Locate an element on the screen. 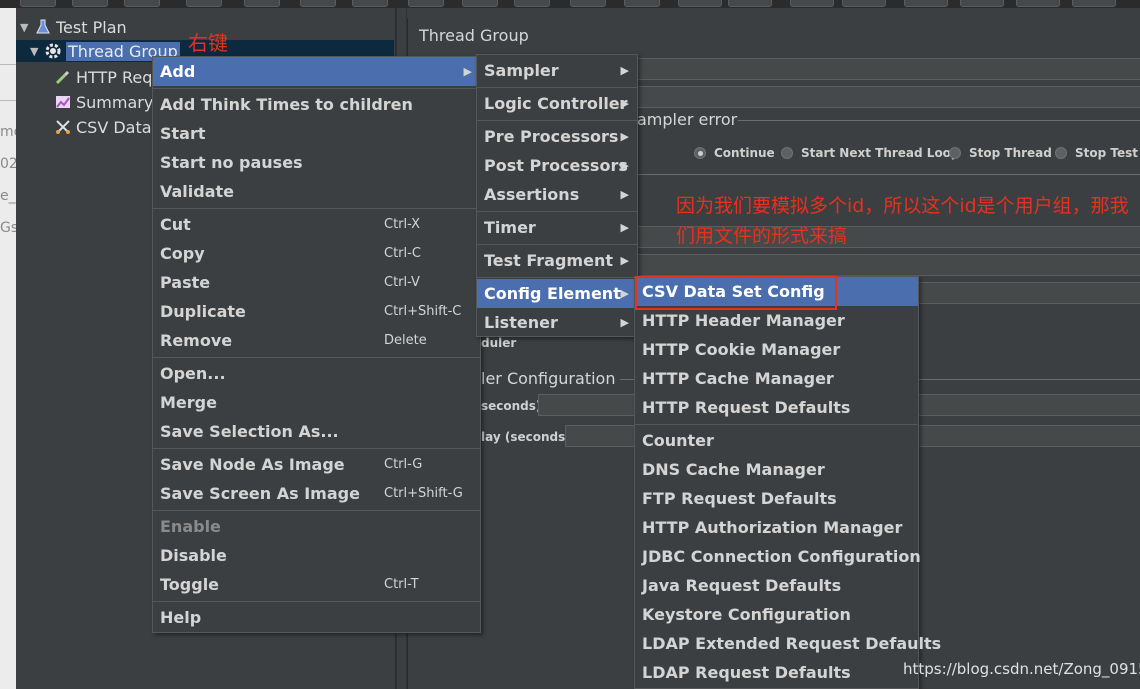  menu-item-help: Help is located at coordinates (316, 617).